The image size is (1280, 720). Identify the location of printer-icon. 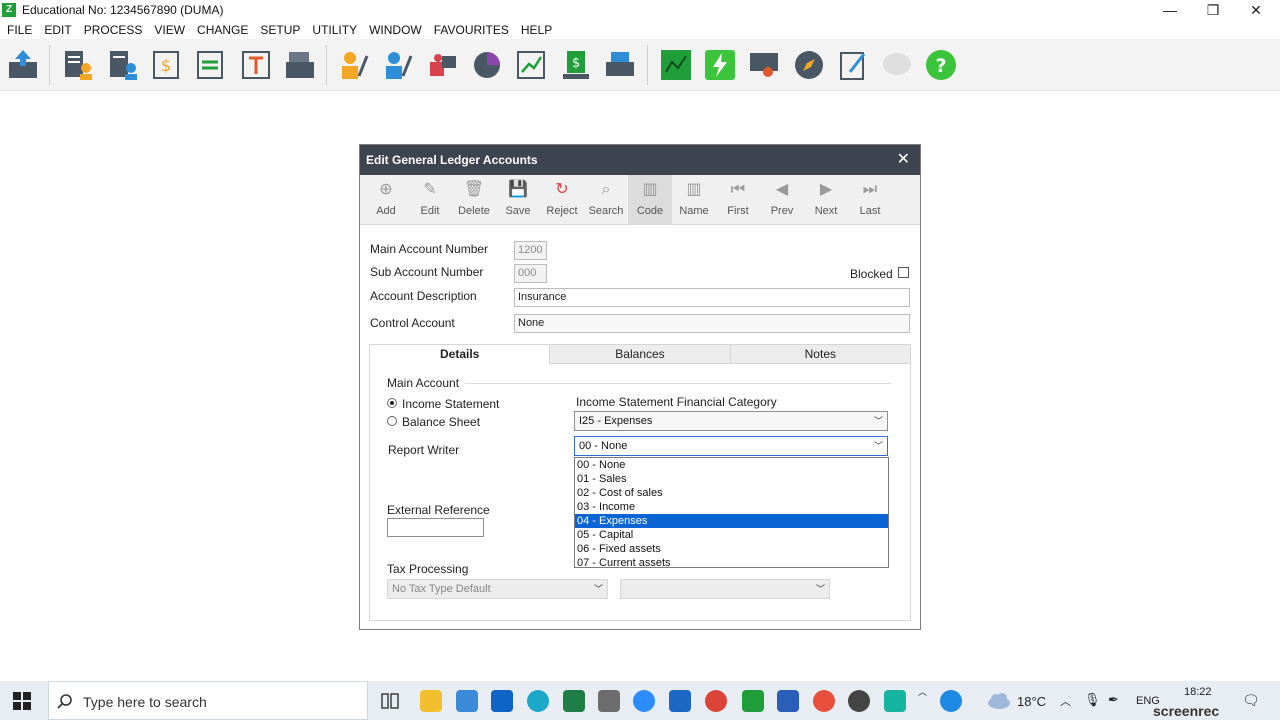
(620, 65).